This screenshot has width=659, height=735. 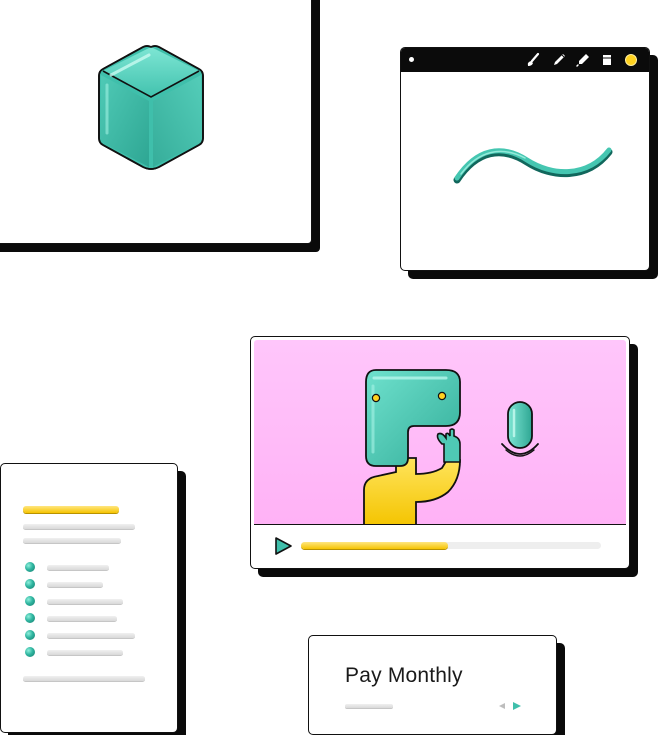 I want to click on character-illustration, so click(x=412, y=446).